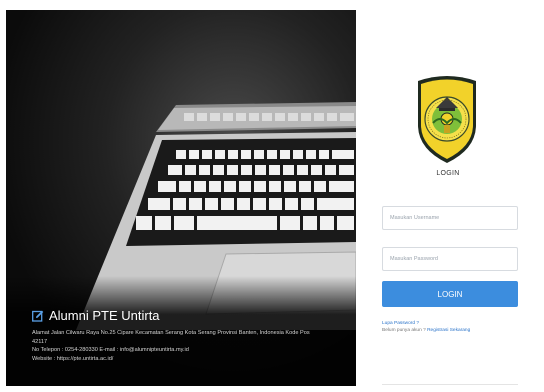 This screenshot has width=544, height=392. Describe the element at coordinates (187, 315) in the screenshot. I see `hero-title: Alumni PTE Untirta` at that location.